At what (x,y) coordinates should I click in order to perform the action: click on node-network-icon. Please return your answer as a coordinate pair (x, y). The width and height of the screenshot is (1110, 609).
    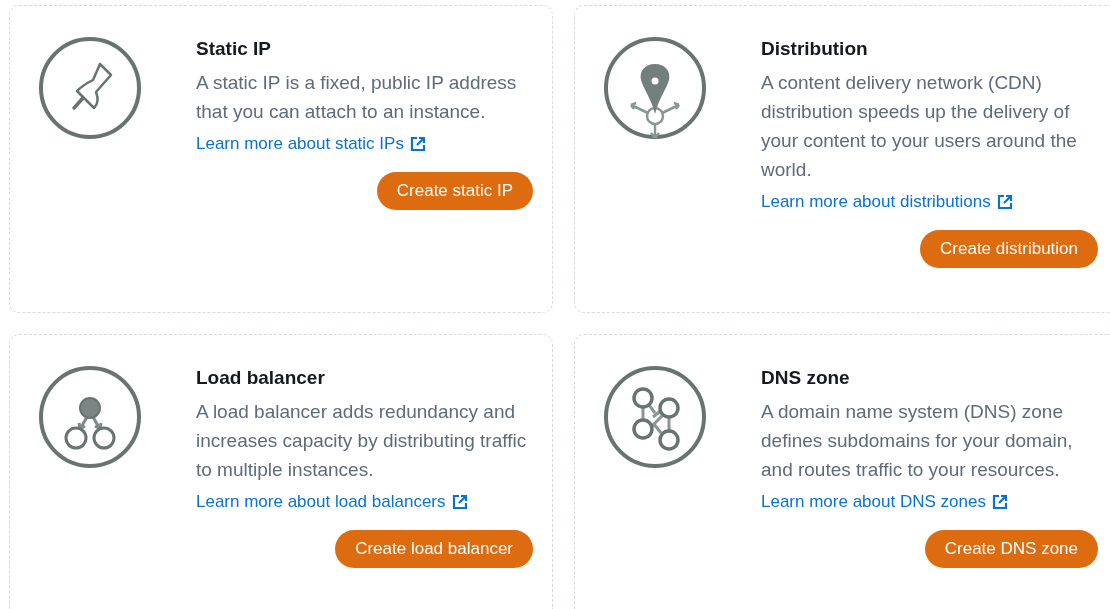
    Looking at the image, I should click on (655, 417).